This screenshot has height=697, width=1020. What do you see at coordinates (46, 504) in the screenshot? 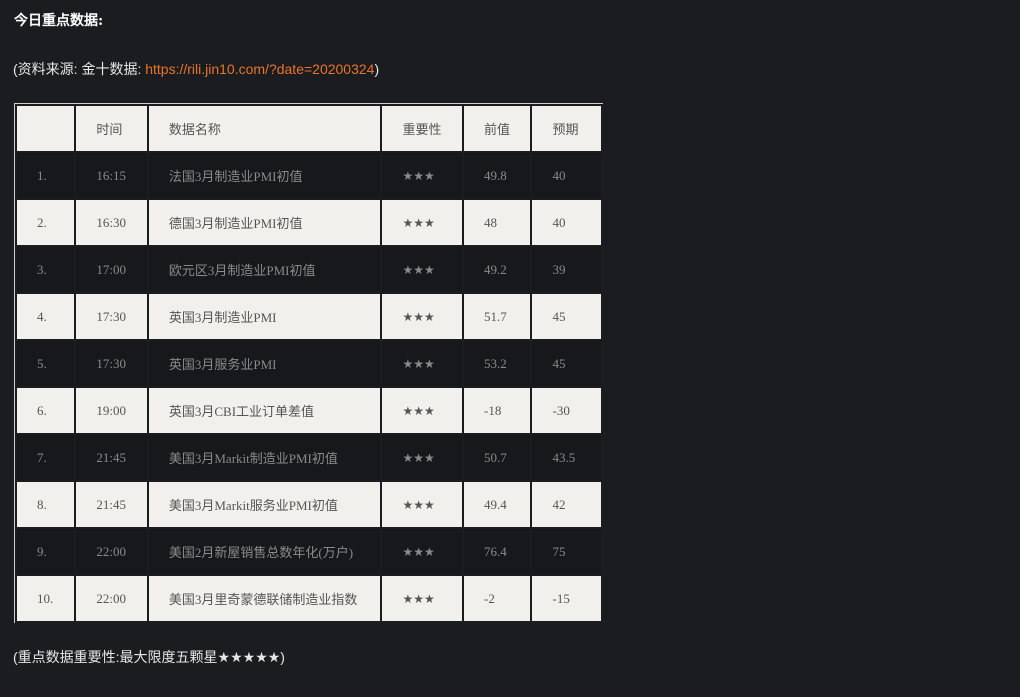
I see `row-index: 8.` at bounding box center [46, 504].